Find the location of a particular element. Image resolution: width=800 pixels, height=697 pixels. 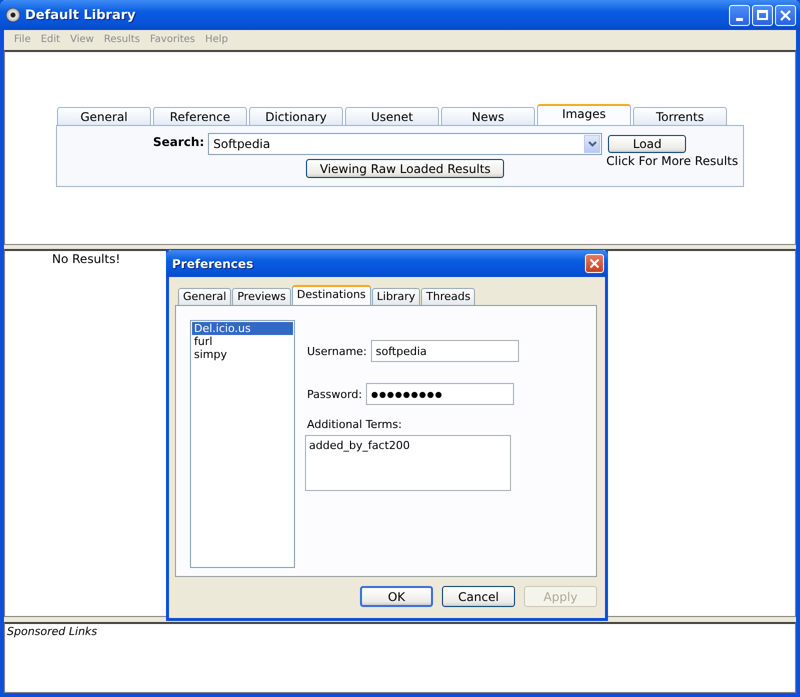

tab: Library is located at coordinates (396, 296).